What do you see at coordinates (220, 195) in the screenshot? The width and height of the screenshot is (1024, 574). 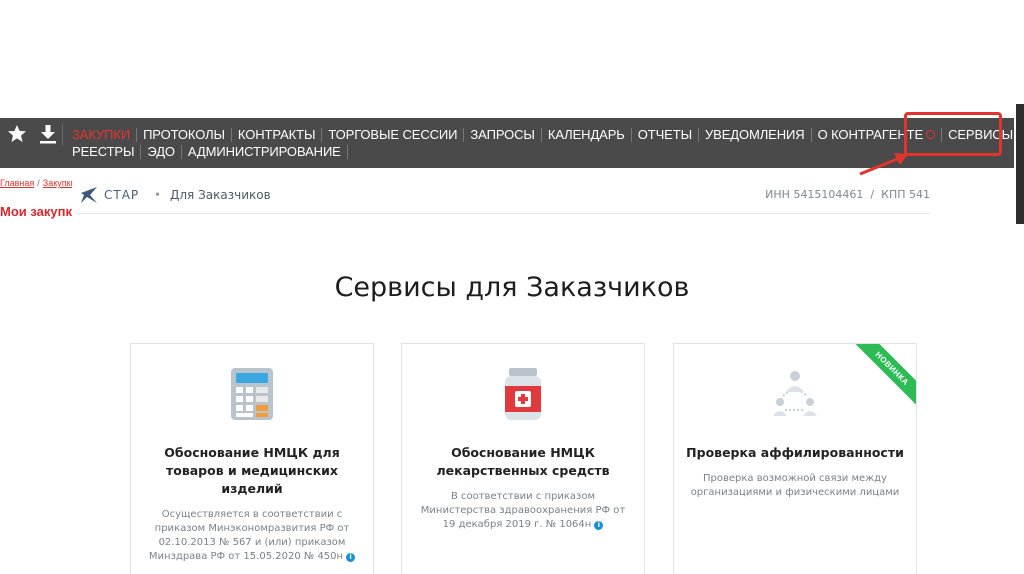 I see `section-name: Для Заказчиков` at bounding box center [220, 195].